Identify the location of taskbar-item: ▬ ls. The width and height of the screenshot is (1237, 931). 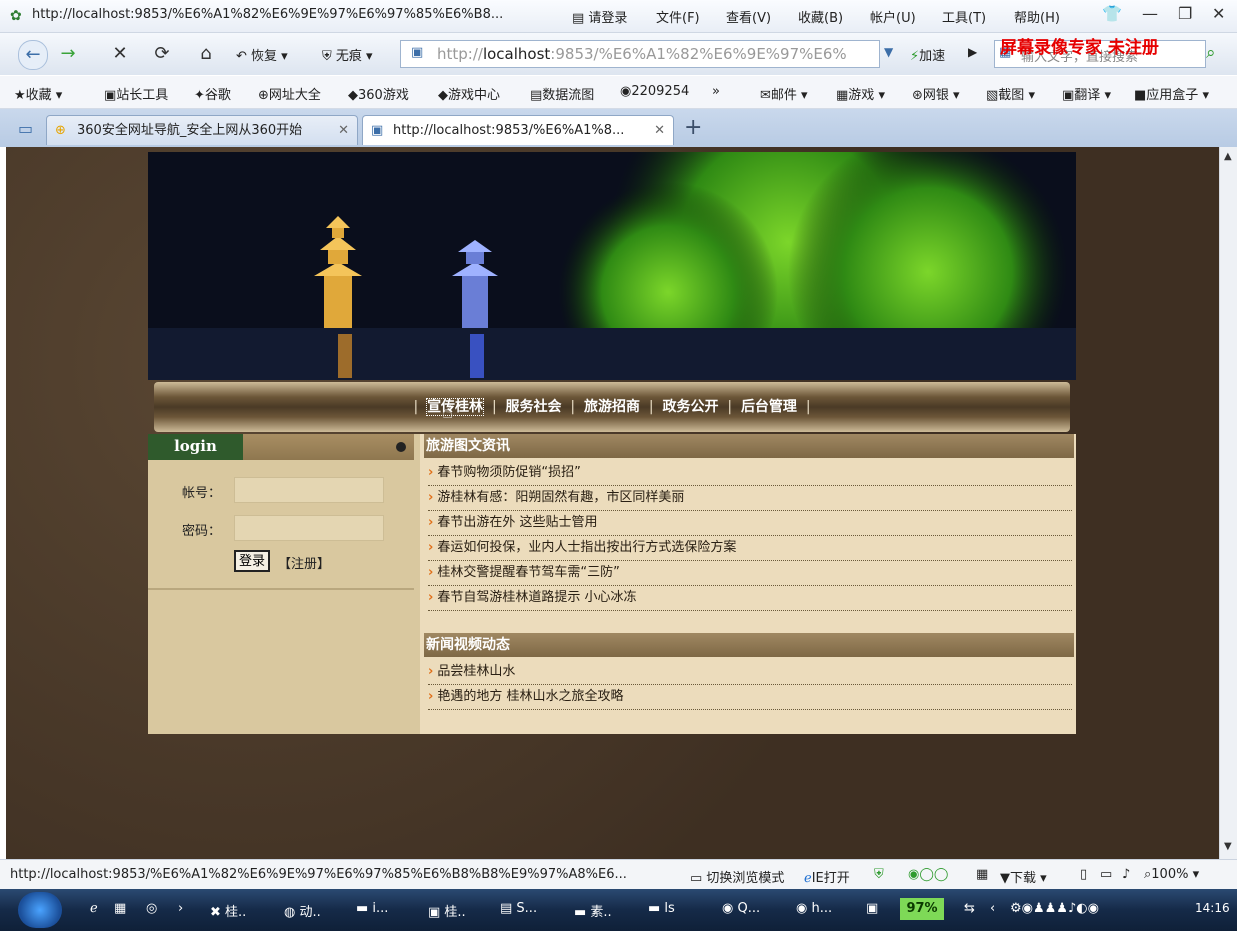
(661, 908).